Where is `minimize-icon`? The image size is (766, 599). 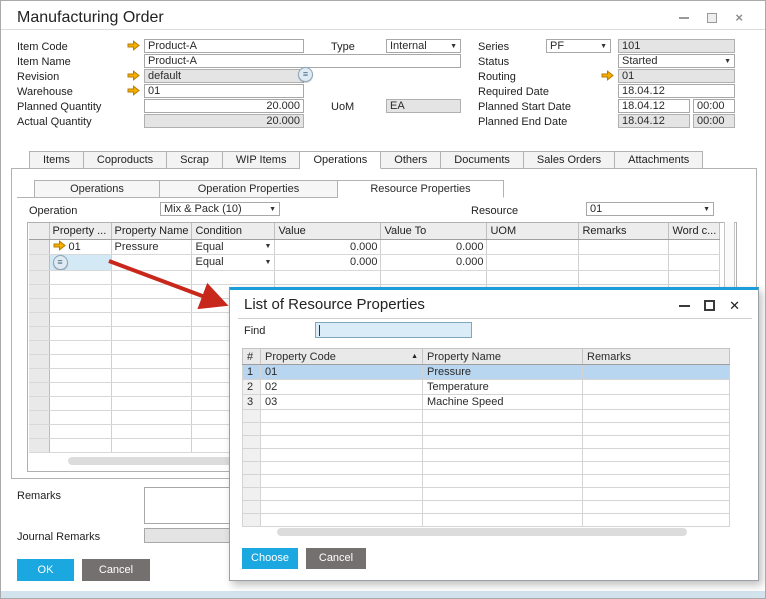
minimize-icon is located at coordinates (684, 18).